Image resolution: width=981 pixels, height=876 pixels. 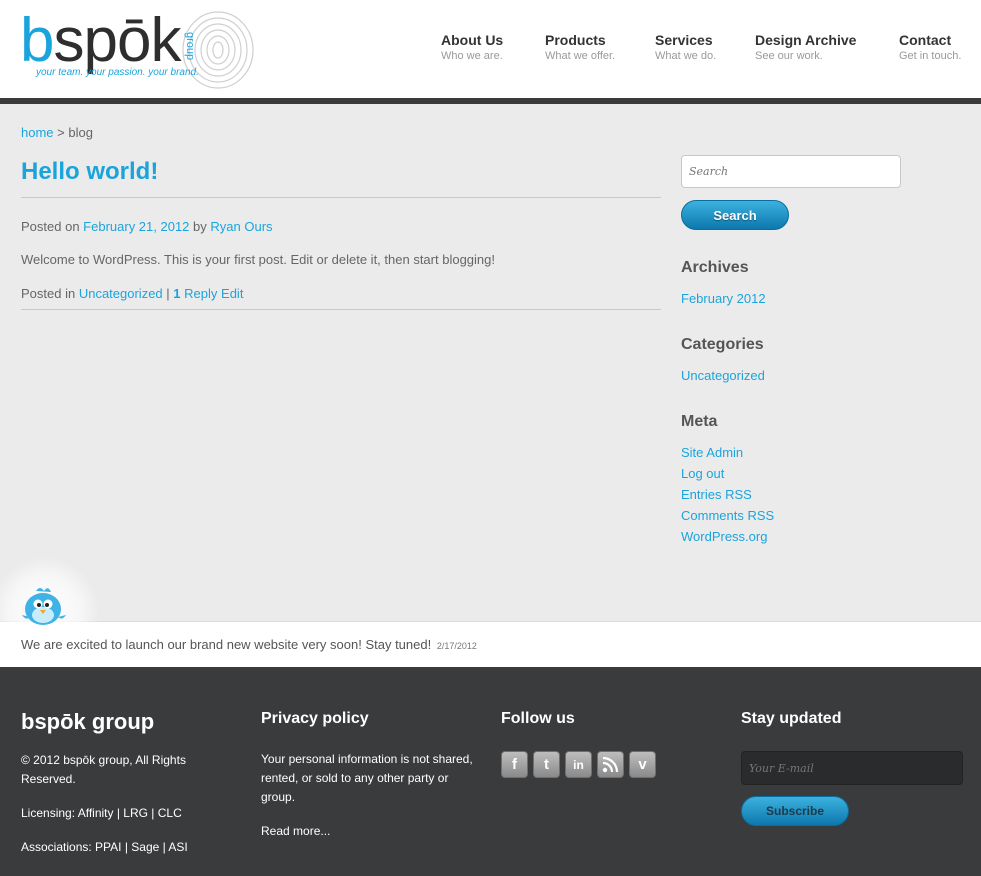 I want to click on nav-title: Services, so click(x=684, y=40).